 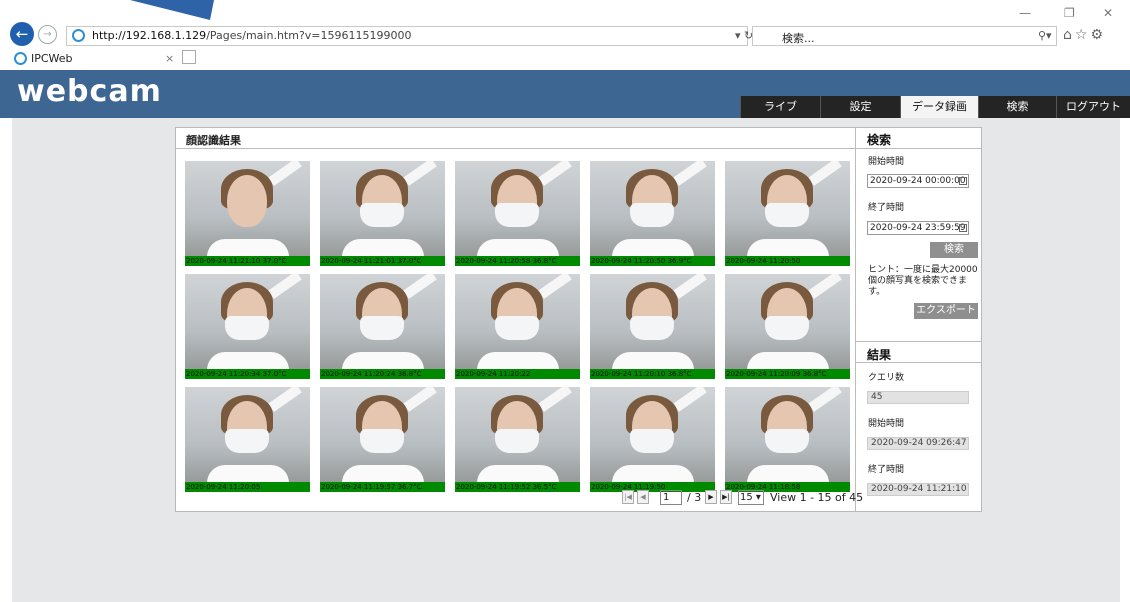 What do you see at coordinates (879, 140) in the screenshot?
I see `search-panel-title: 検索` at bounding box center [879, 140].